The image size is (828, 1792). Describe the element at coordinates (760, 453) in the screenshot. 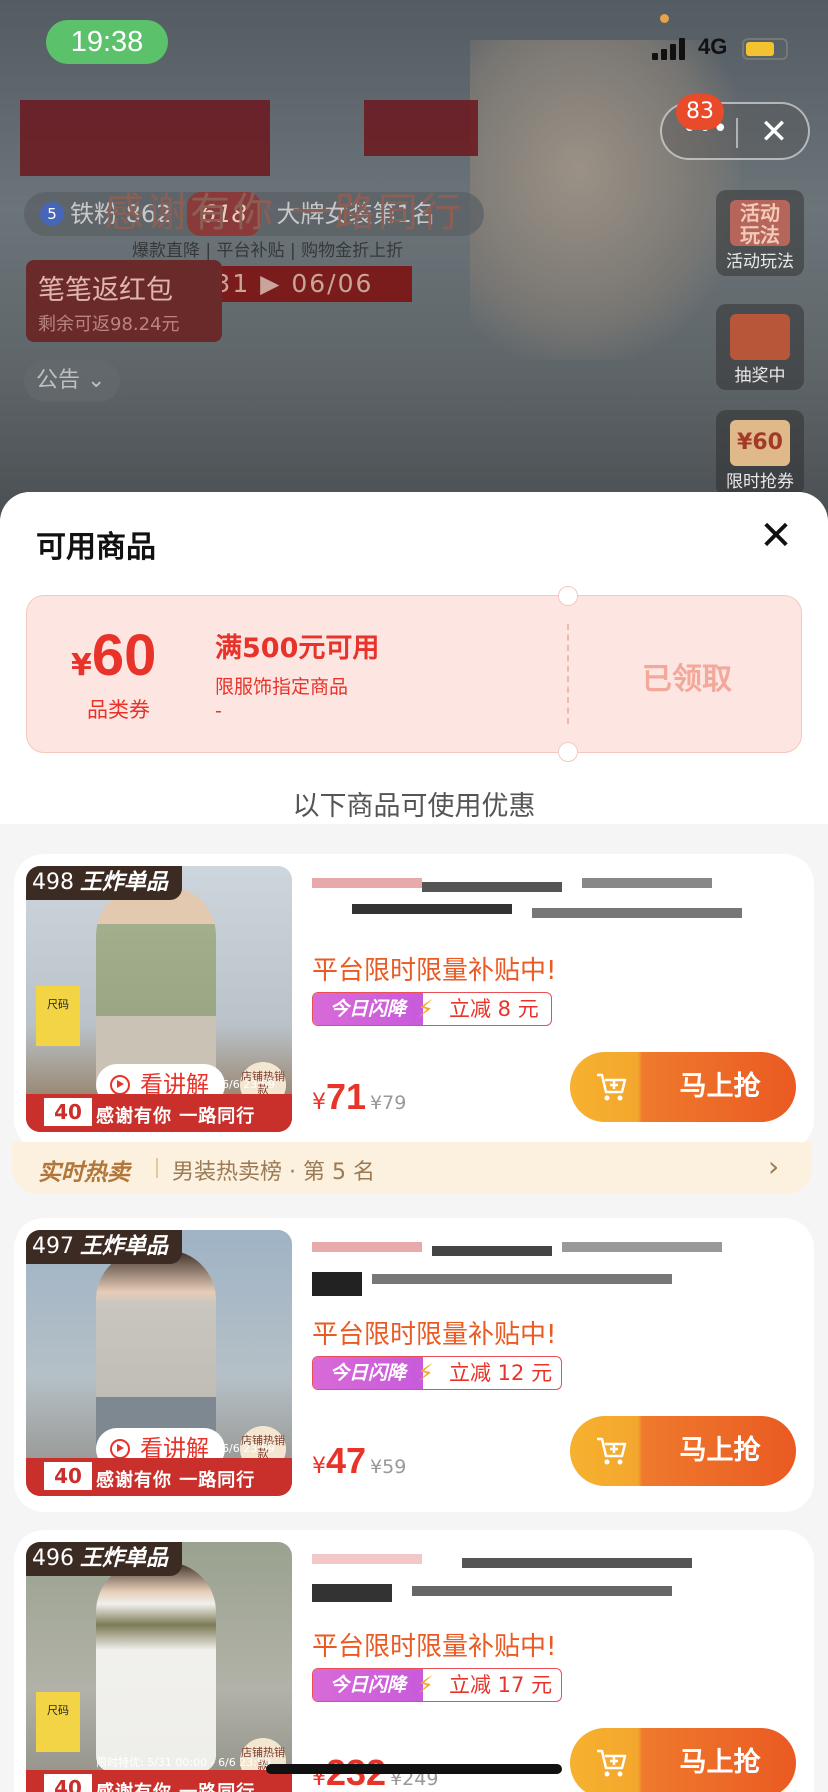

I see `side-coupon-button: ¥60 限时抢券` at that location.